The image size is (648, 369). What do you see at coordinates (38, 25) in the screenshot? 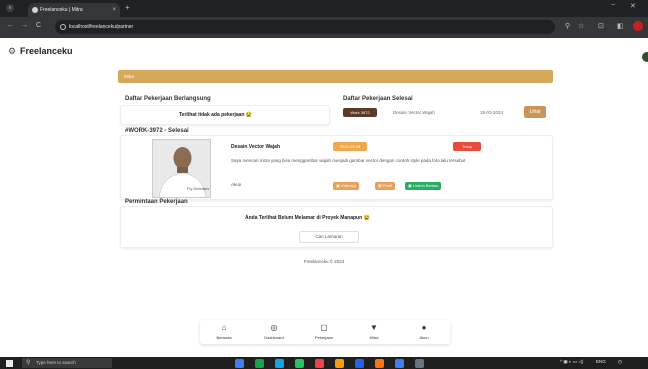
I see `reload-button: C` at bounding box center [38, 25].